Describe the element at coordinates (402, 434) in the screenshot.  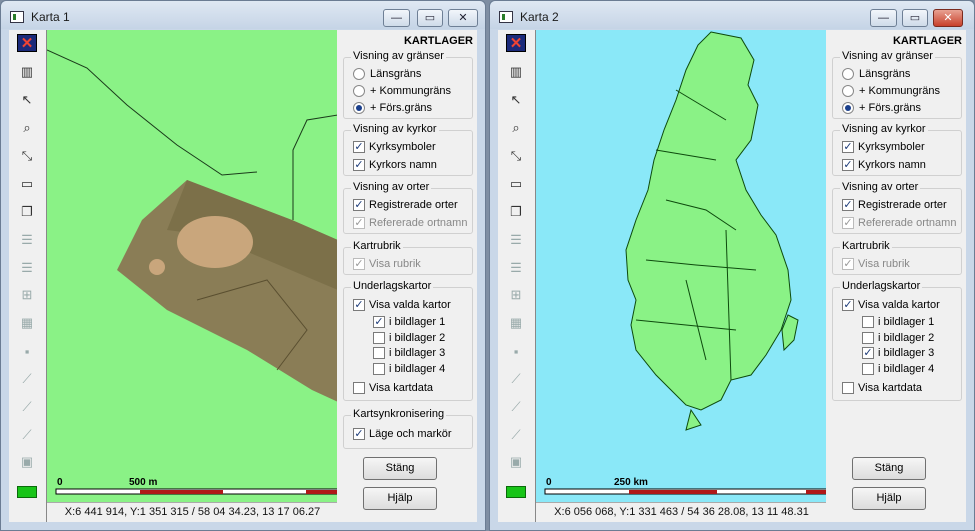
I see `checkbox-lage-och-markor: ✓ Läge och markör` at that location.